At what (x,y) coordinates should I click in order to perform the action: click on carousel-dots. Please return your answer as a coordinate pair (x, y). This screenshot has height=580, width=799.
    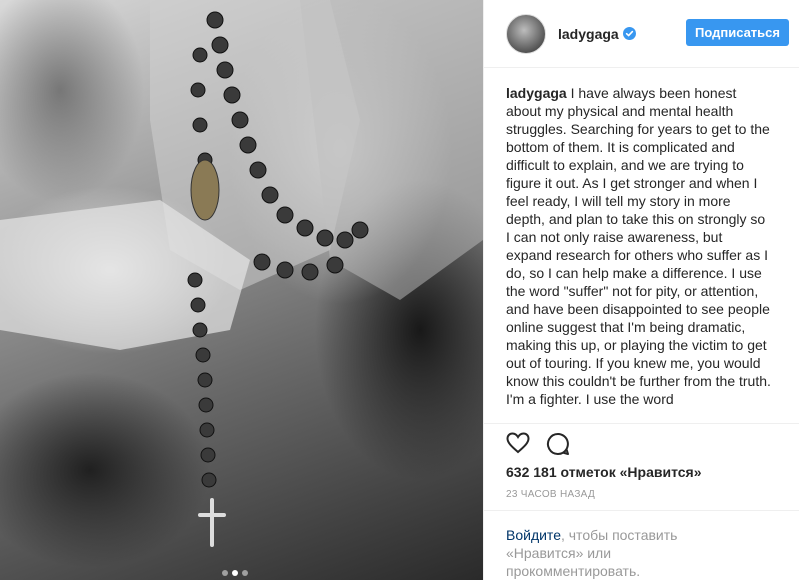
    Looking at the image, I should click on (235, 573).